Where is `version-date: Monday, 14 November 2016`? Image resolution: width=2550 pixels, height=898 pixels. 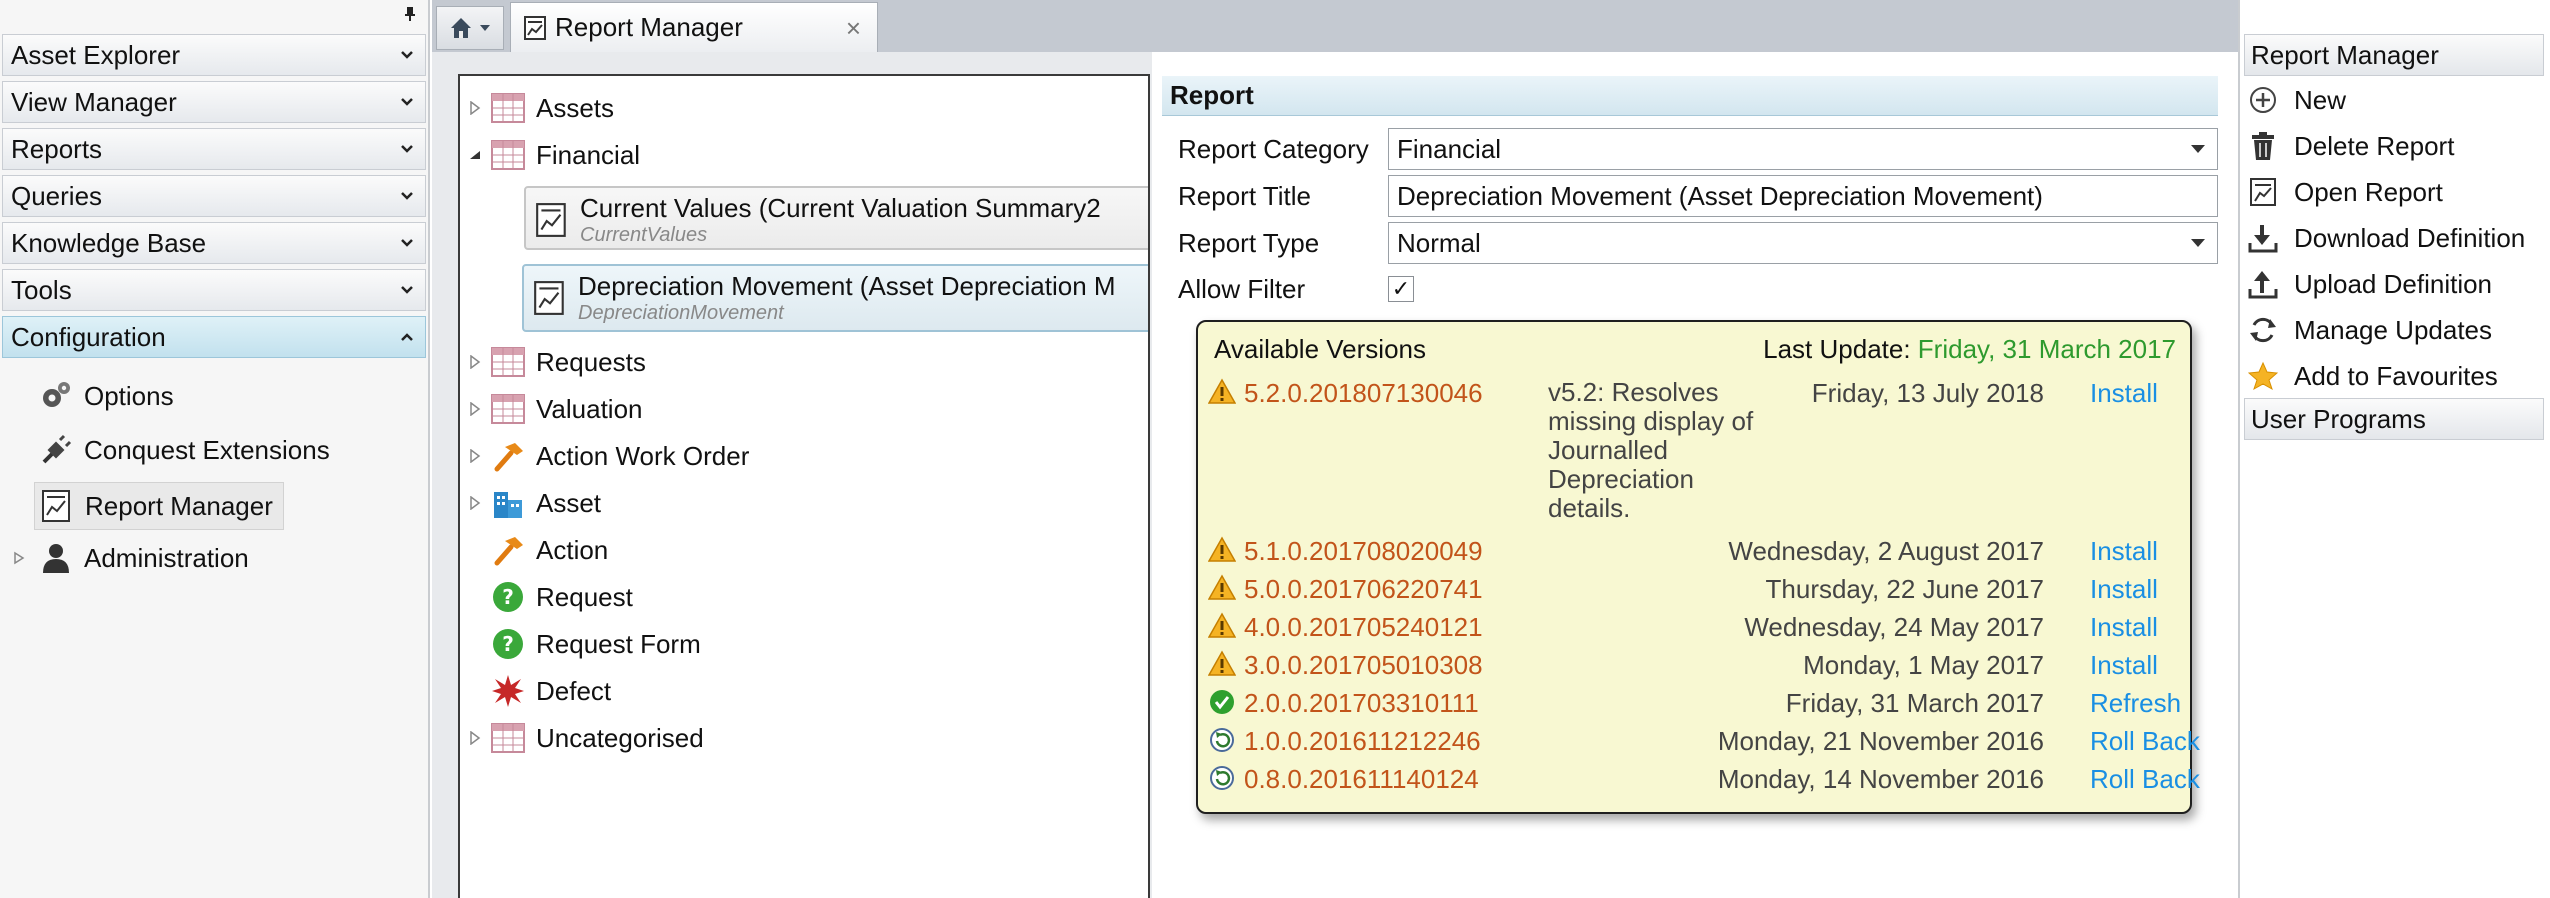
version-date: Monday, 14 November 2016 is located at coordinates (1880, 779).